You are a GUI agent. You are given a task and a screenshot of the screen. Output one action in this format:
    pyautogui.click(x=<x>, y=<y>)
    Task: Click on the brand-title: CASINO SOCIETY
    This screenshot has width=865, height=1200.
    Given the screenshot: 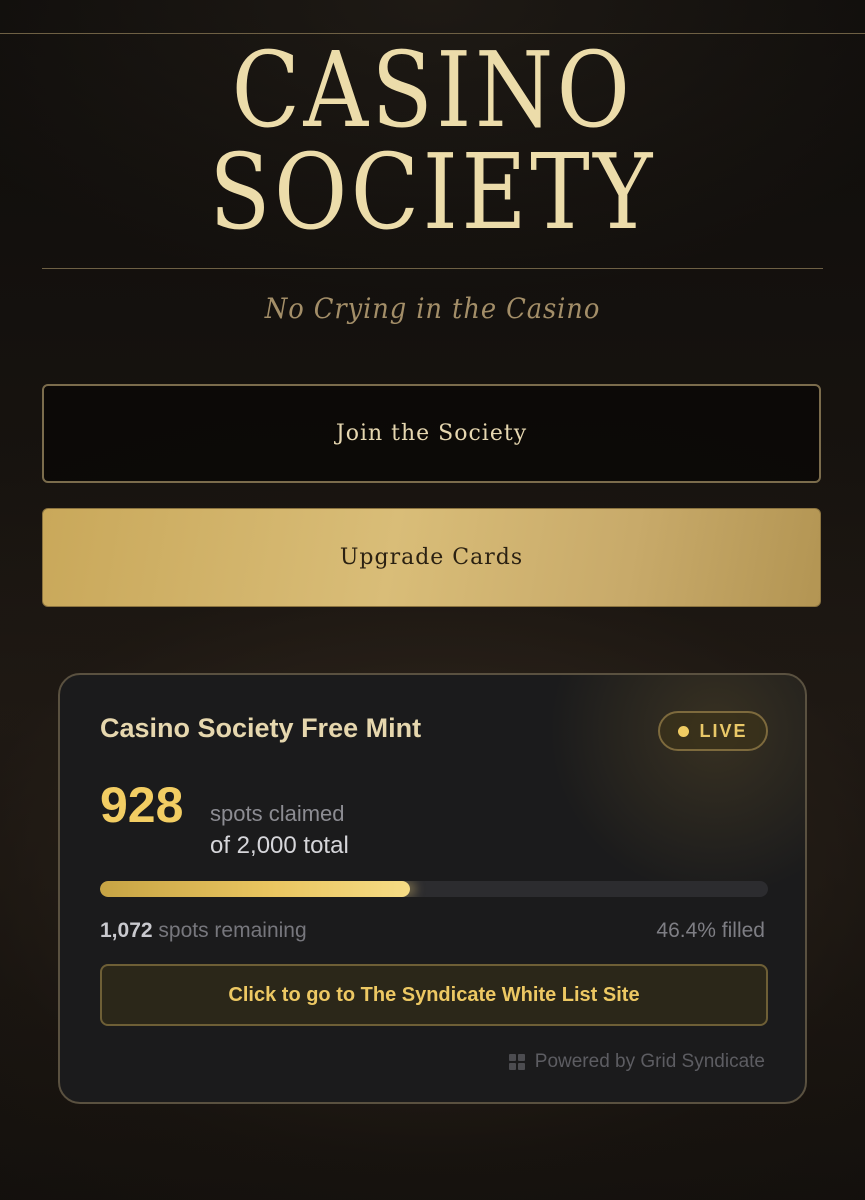 What is the action you would take?
    pyautogui.click(x=433, y=141)
    